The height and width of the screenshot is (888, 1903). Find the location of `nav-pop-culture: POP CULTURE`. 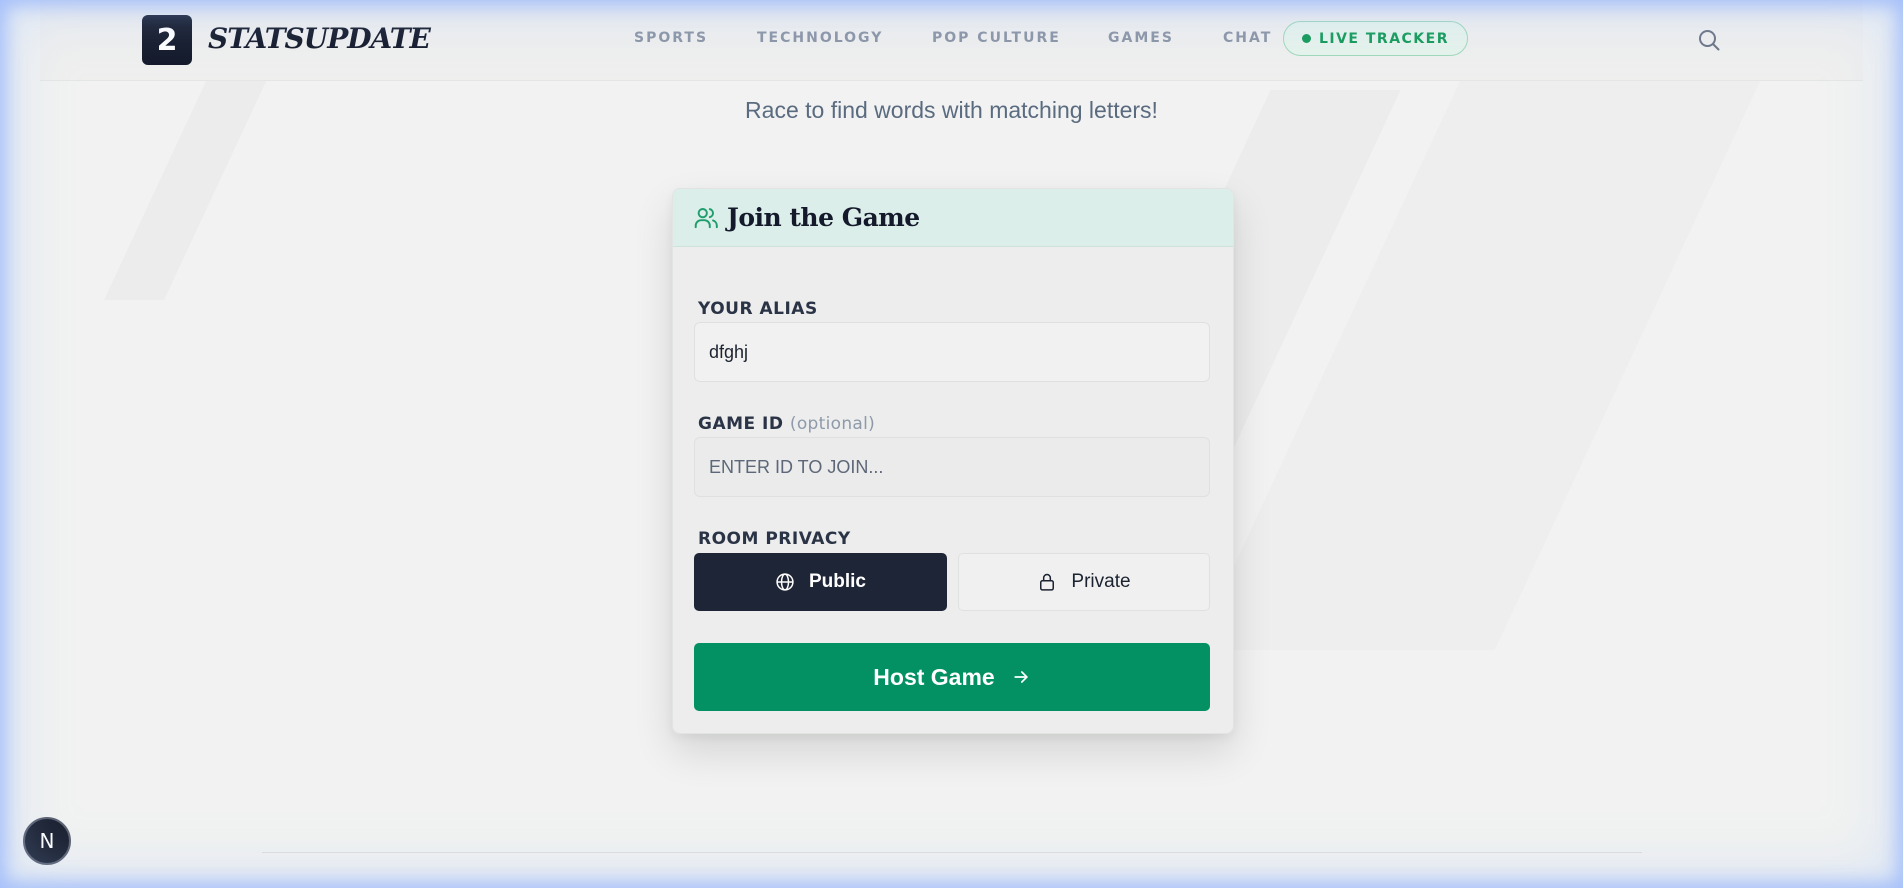

nav-pop-culture: POP CULTURE is located at coordinates (996, 38).